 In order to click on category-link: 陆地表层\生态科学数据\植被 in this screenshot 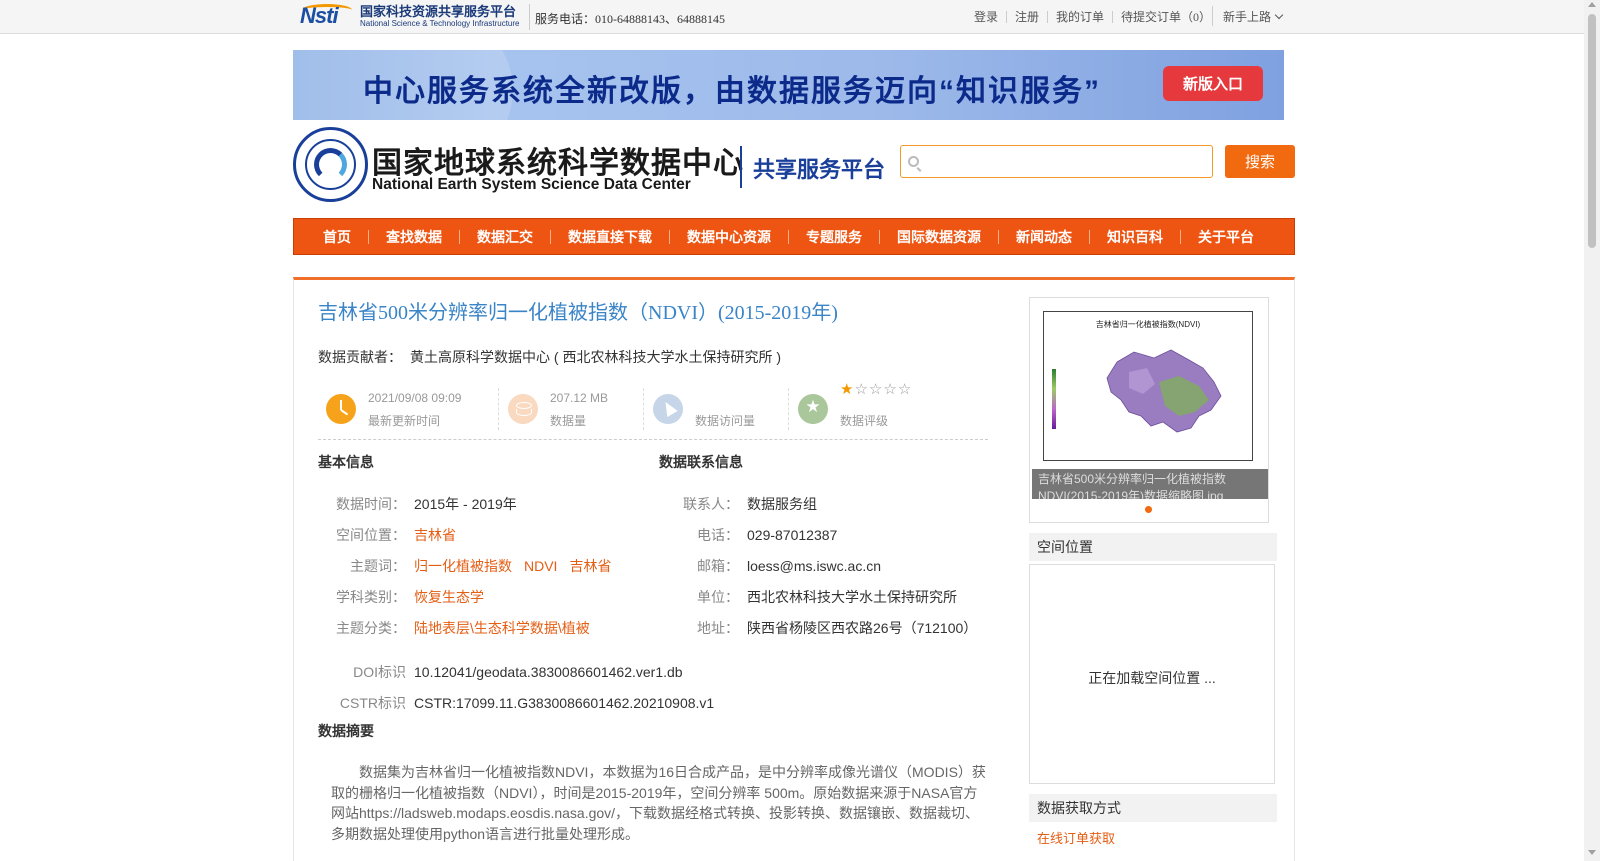, I will do `click(502, 628)`.